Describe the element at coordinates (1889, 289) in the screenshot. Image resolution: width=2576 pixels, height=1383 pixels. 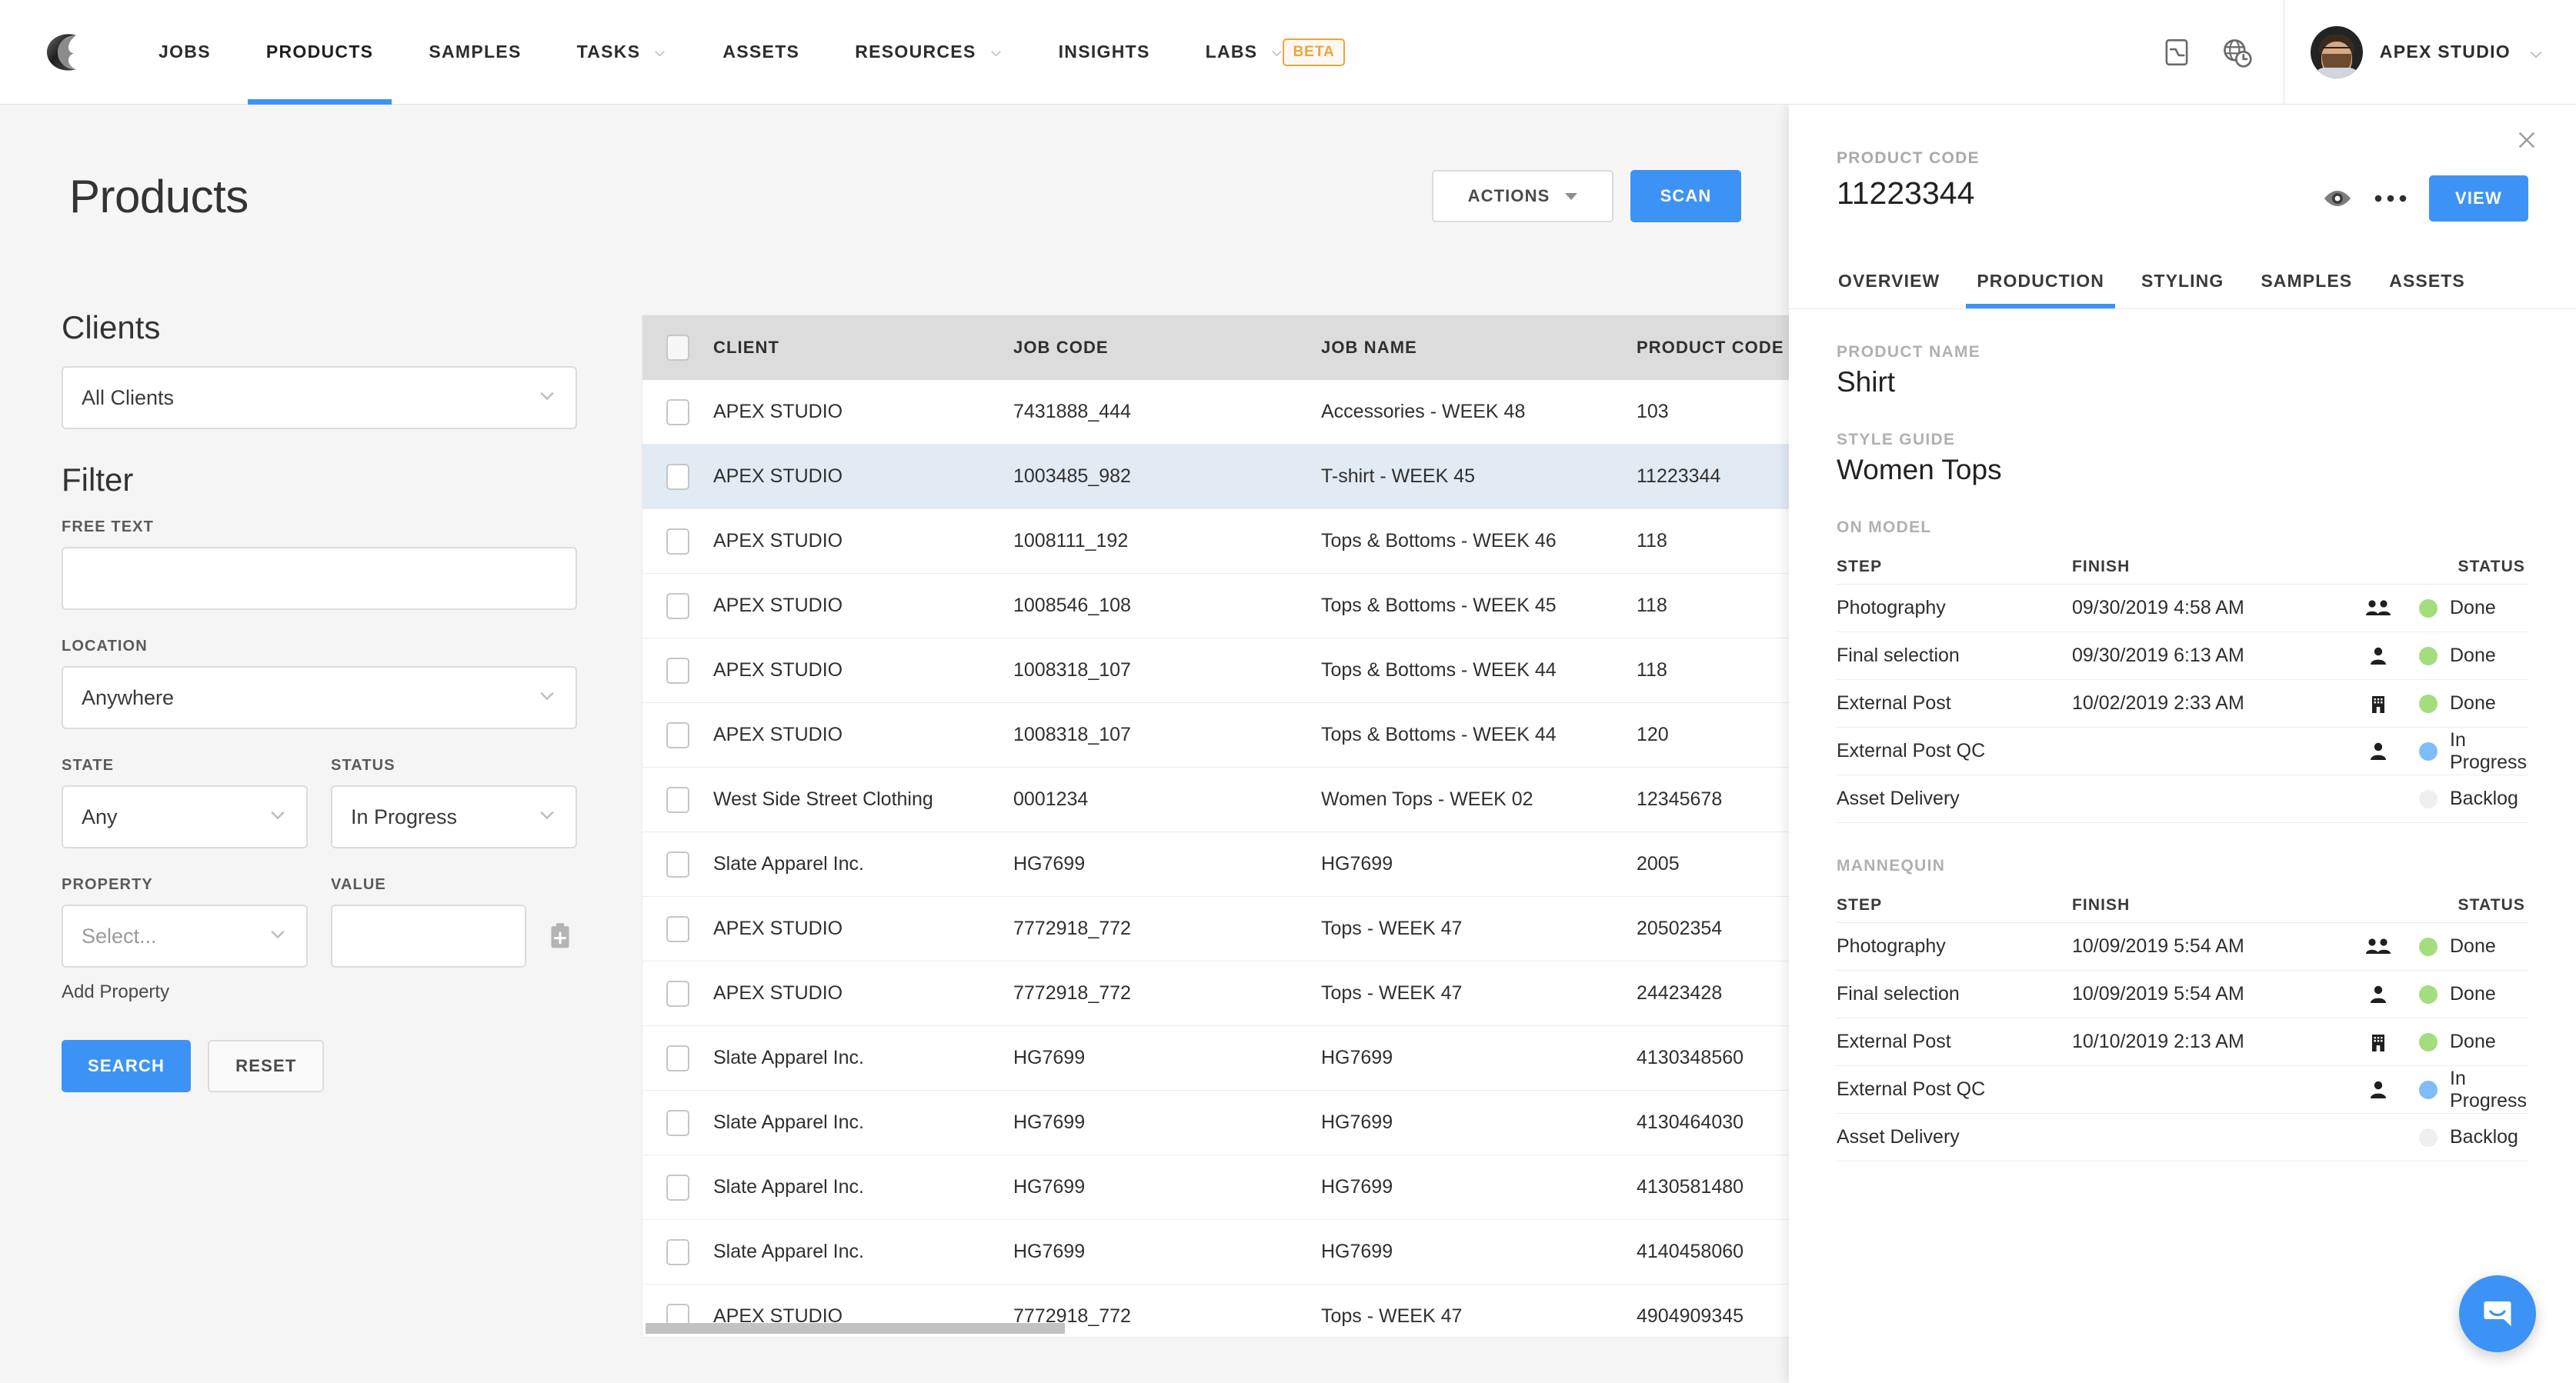
I see `tab-overview: OVERVIEW` at that location.